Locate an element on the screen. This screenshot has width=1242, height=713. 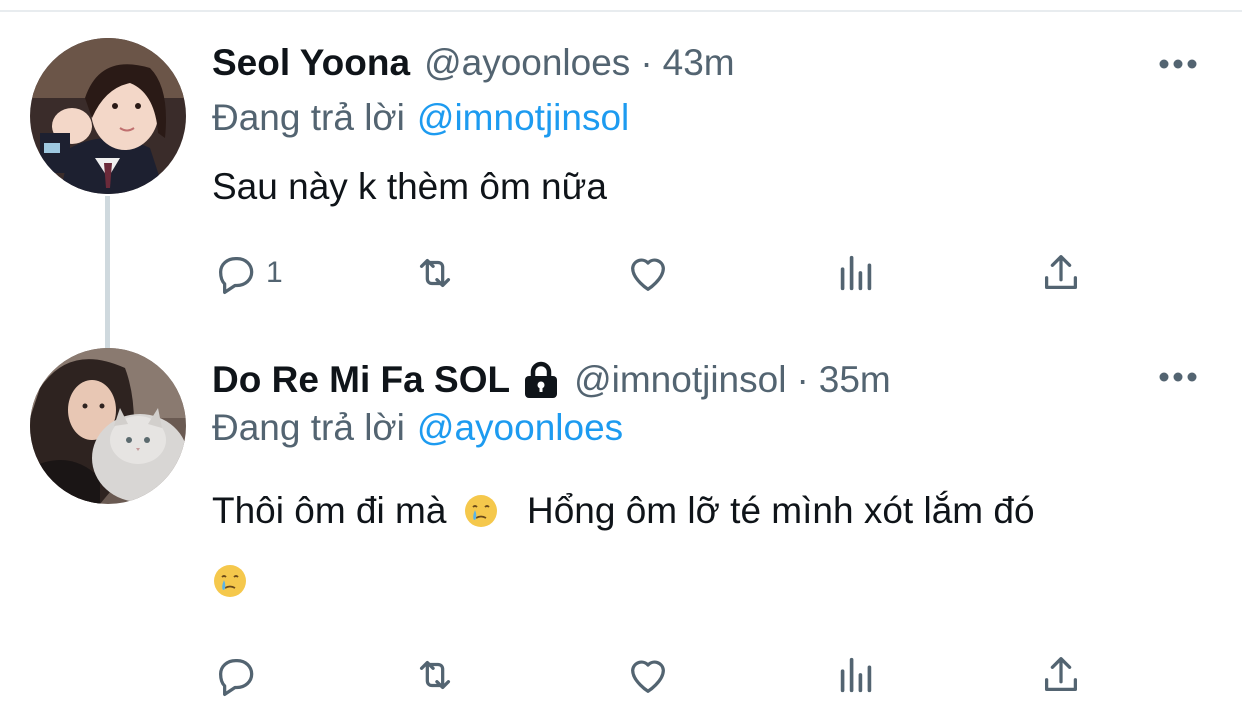
tweet-header: Seol Yoona @ayoonloes · 43m is located at coordinates (473, 63).